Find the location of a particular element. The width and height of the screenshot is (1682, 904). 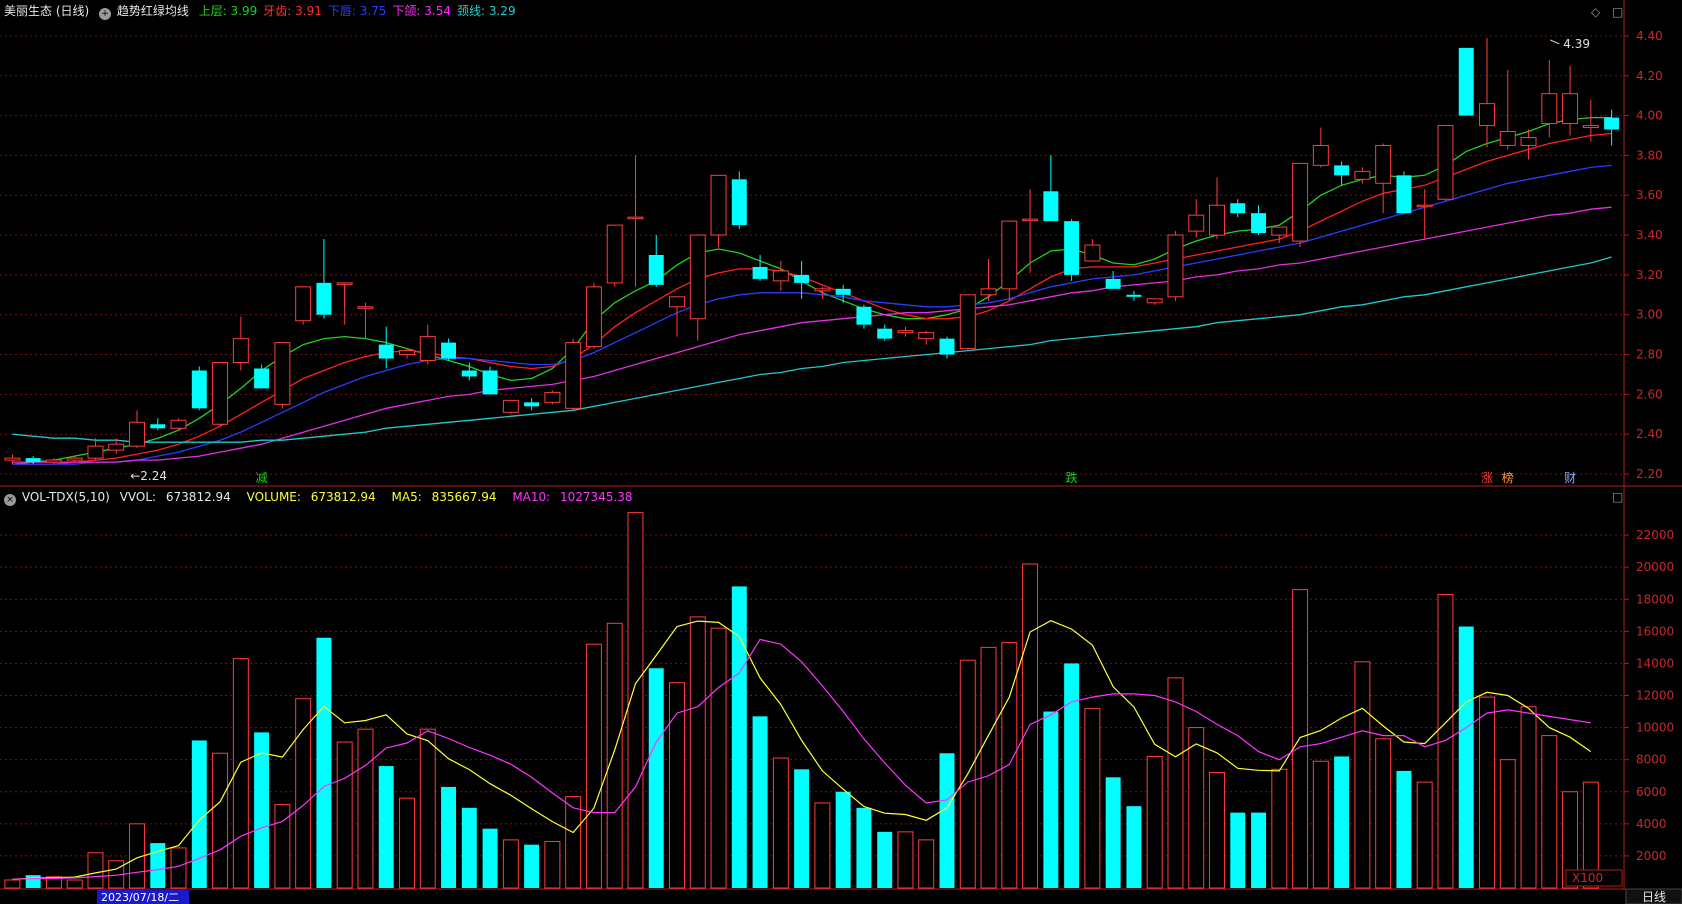

event-marker-0: 减 is located at coordinates (262, 478).